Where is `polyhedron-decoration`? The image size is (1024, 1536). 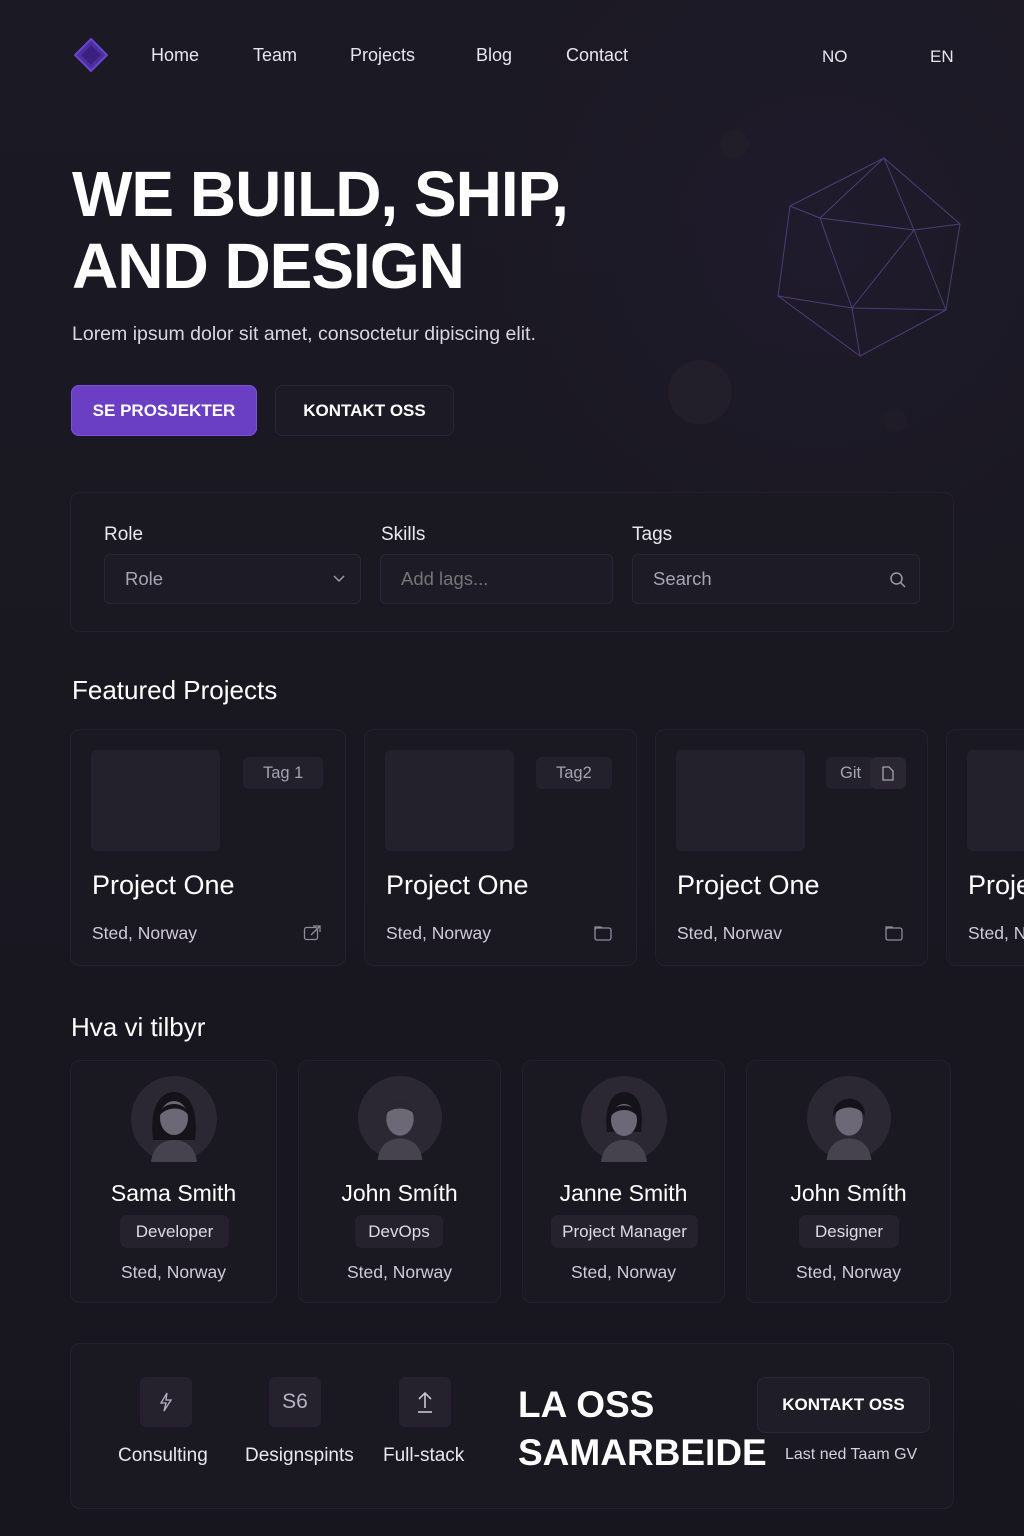
polyhedron-decoration is located at coordinates (814, 281).